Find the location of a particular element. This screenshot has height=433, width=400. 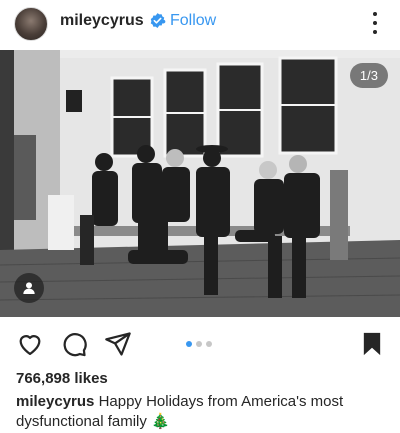

caption-username: mileycyrus is located at coordinates (55, 401).